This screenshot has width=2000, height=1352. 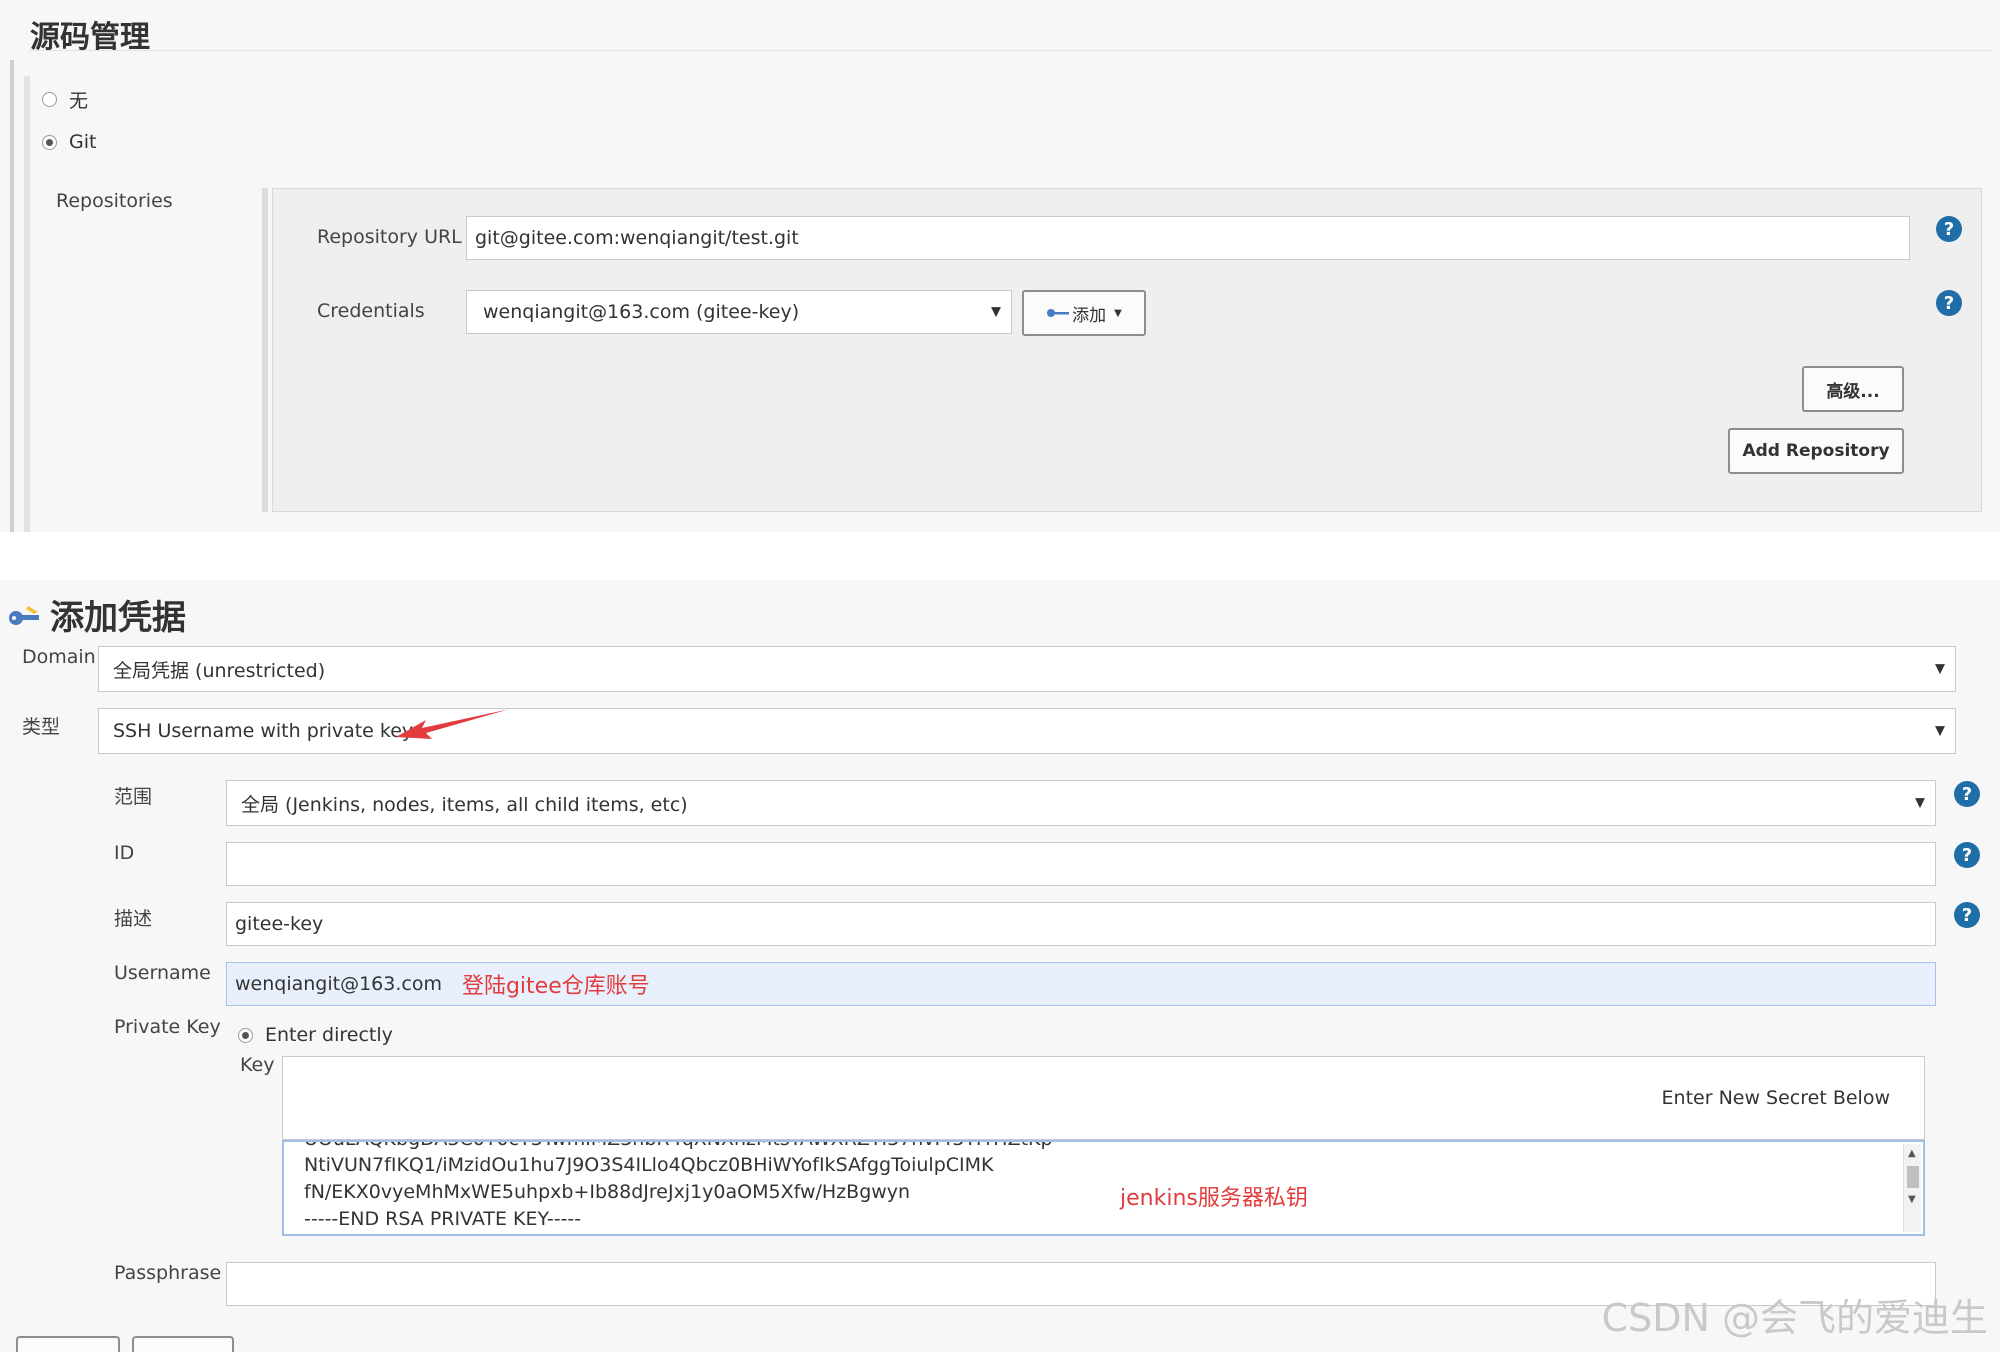 I want to click on enter-directly-label: Enter directly, so click(x=329, y=1035).